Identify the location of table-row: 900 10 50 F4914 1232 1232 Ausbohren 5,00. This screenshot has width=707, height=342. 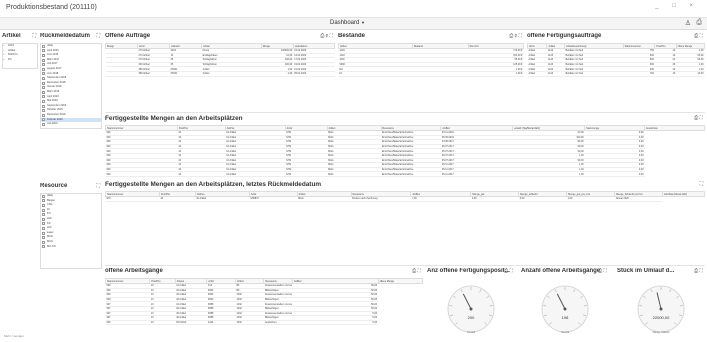
(264, 323).